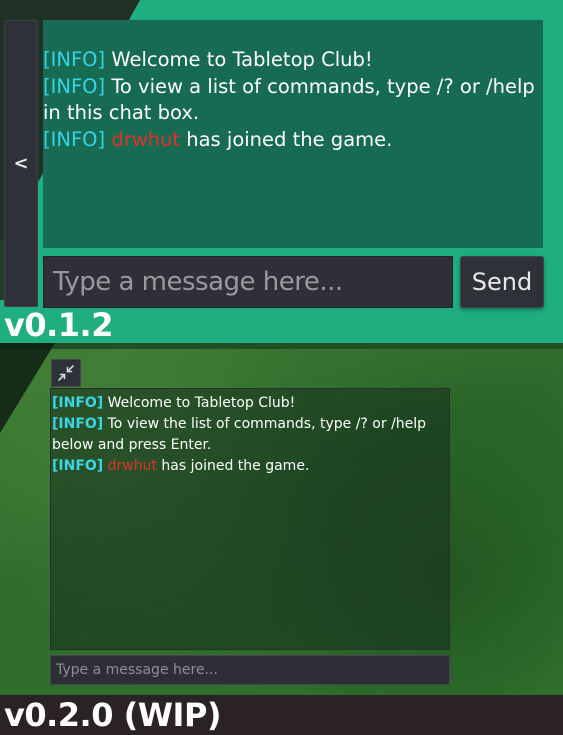  Describe the element at coordinates (502, 282) in the screenshot. I see `send-button: Send` at that location.